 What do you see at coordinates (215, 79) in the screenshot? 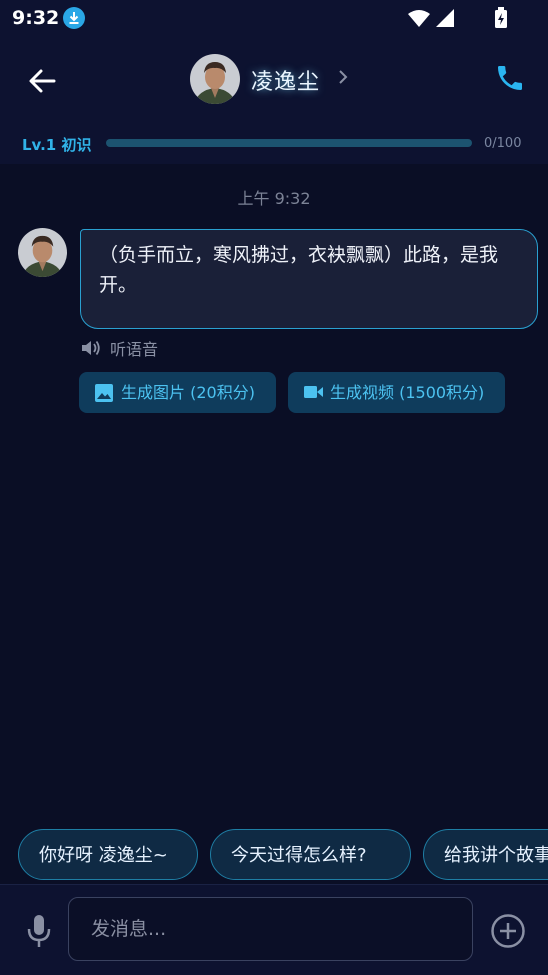
I see `avatar` at bounding box center [215, 79].